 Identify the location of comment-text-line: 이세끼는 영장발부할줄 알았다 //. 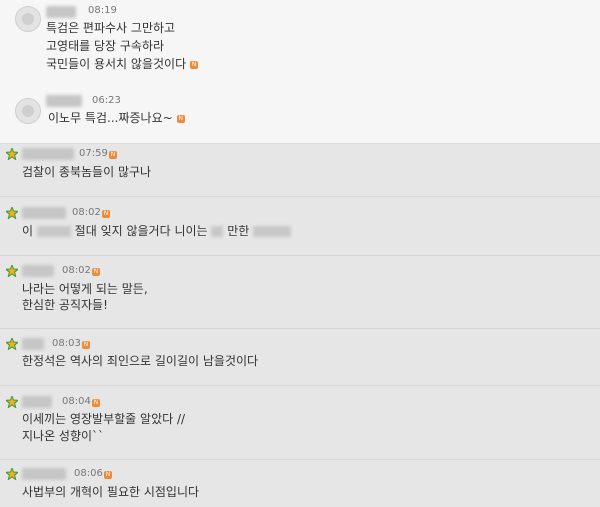
(104, 419).